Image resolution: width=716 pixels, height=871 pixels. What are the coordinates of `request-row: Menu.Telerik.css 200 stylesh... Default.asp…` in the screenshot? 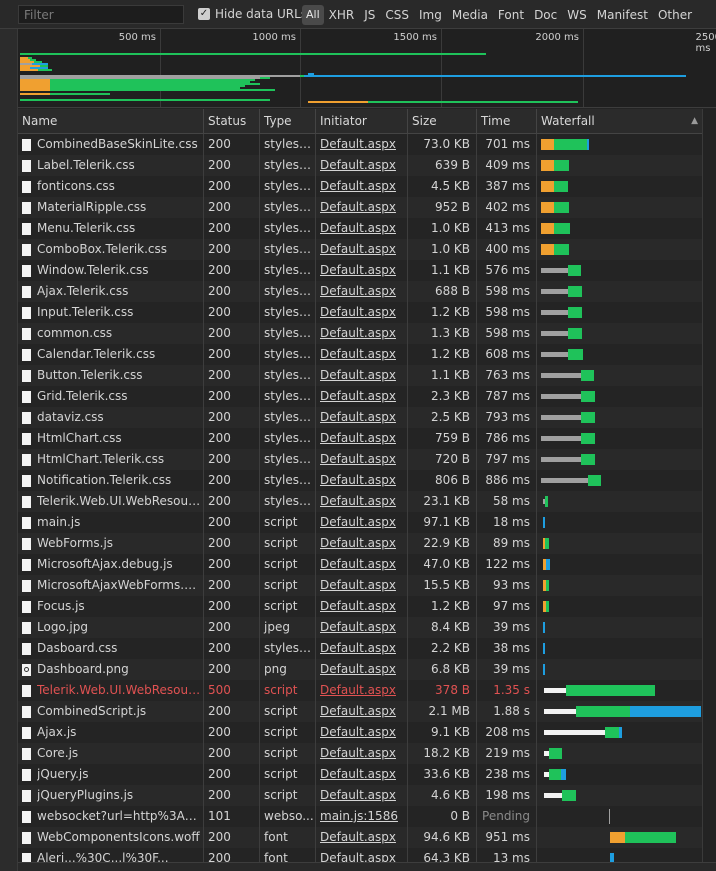 It's located at (360, 228).